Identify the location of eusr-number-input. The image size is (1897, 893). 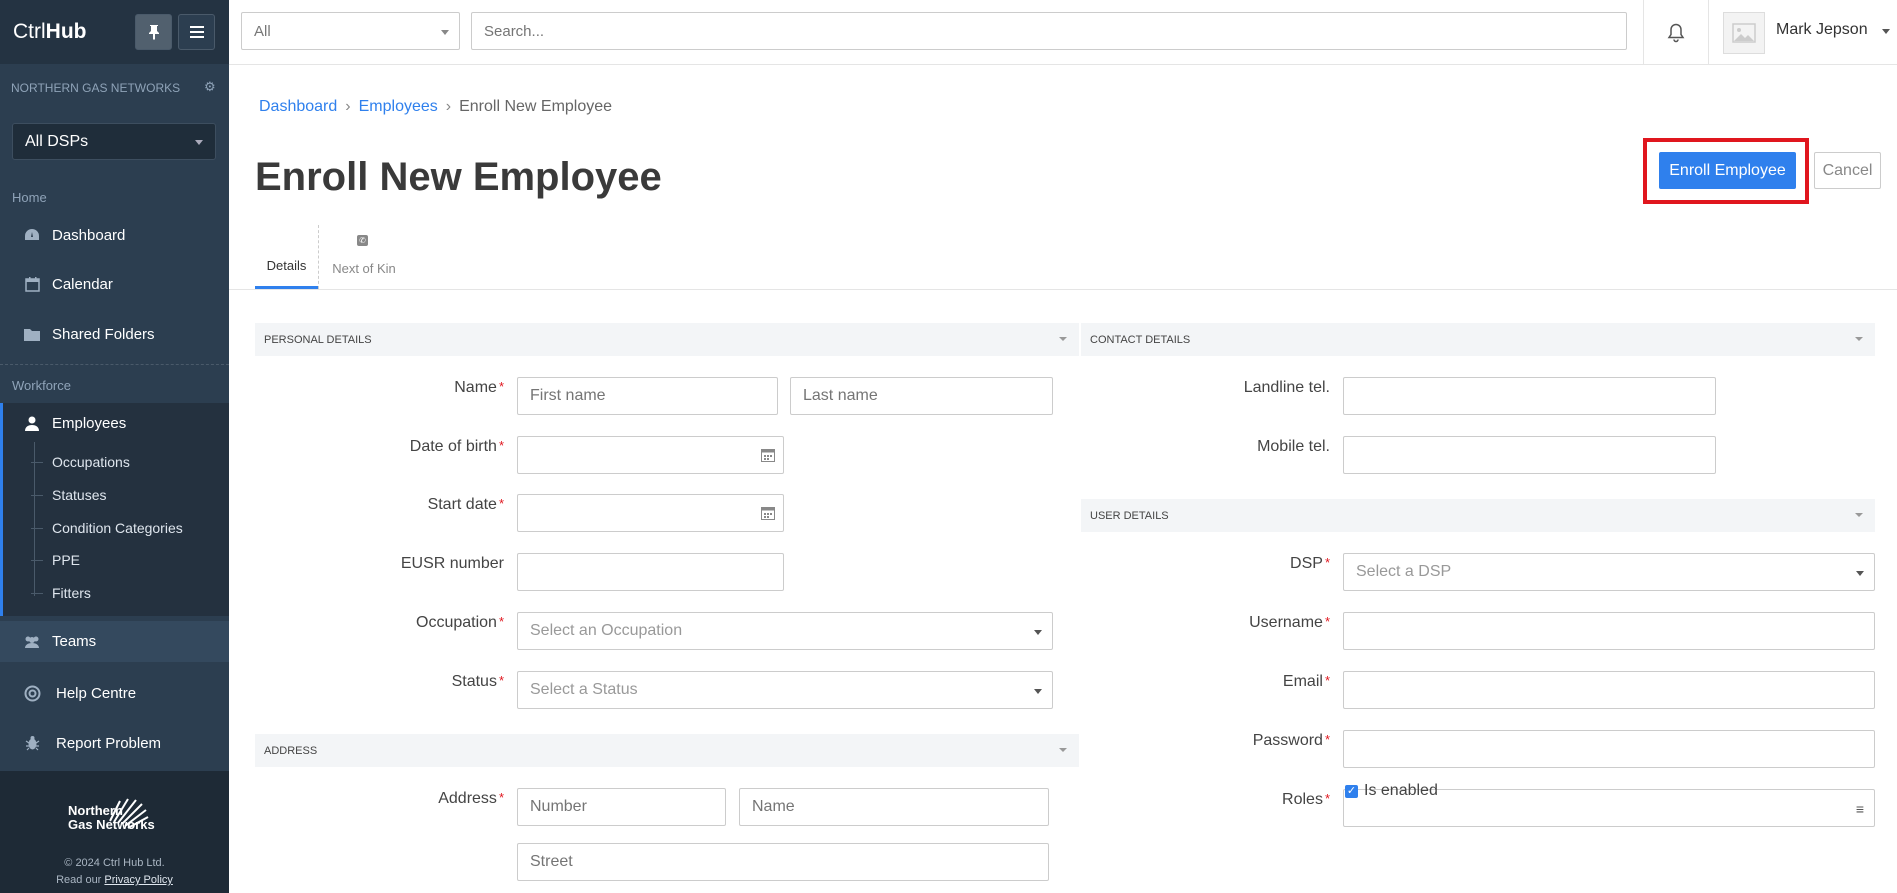
(650, 572).